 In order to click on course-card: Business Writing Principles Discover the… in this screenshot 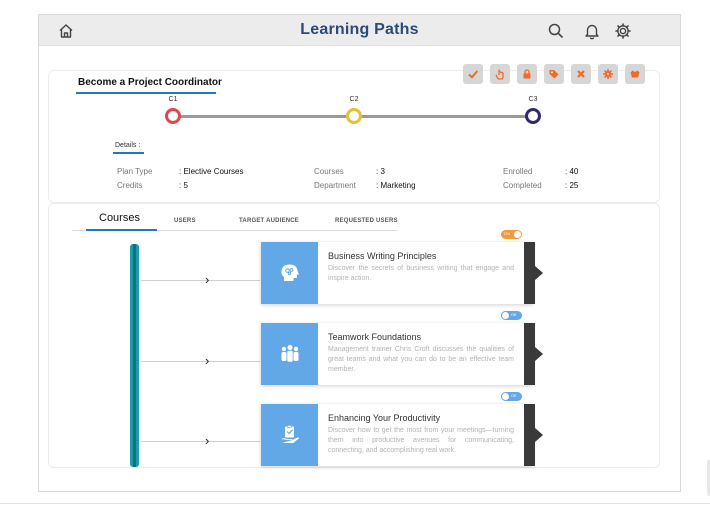, I will do `click(402, 273)`.